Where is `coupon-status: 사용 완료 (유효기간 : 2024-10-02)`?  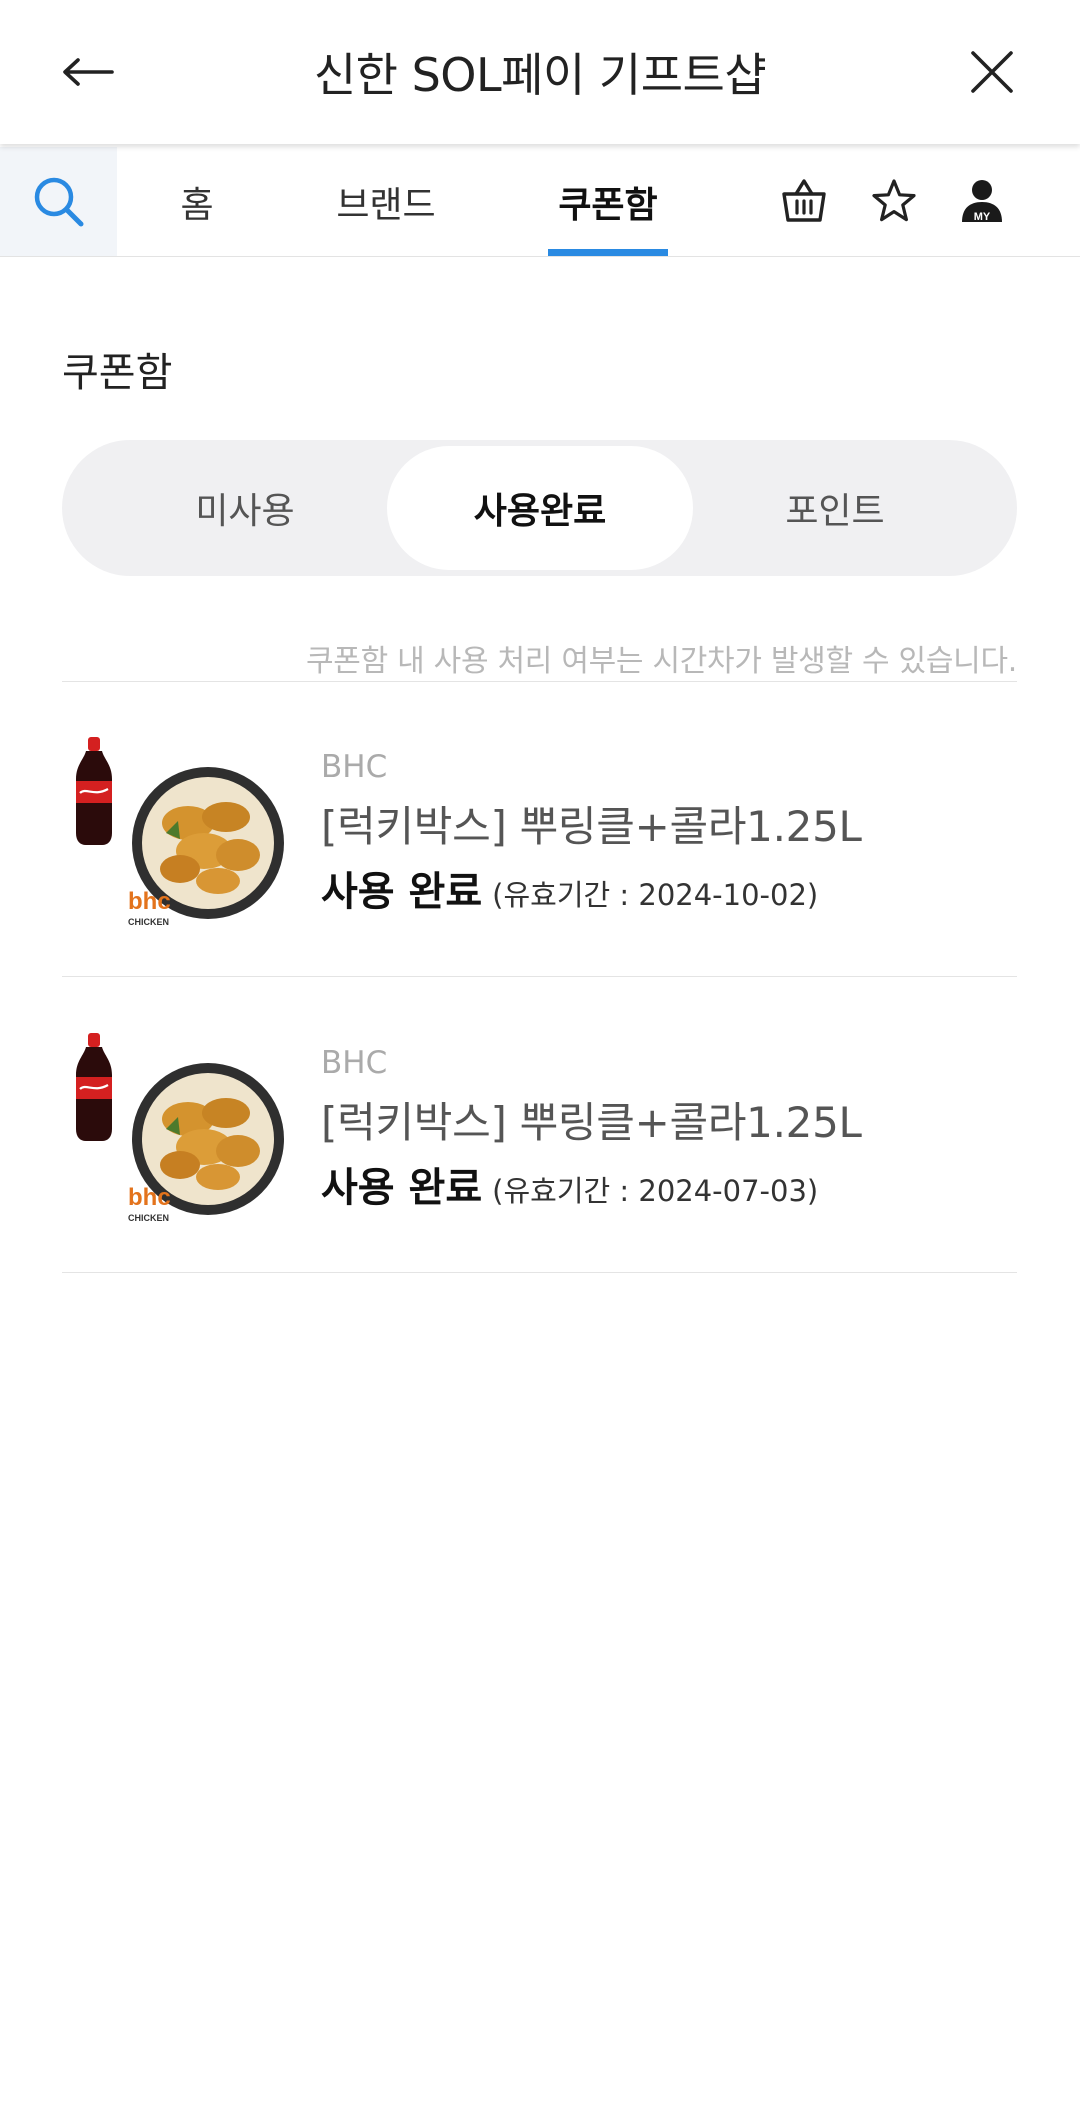 coupon-status: 사용 완료 (유효기간 : 2024-10-02) is located at coordinates (569, 888).